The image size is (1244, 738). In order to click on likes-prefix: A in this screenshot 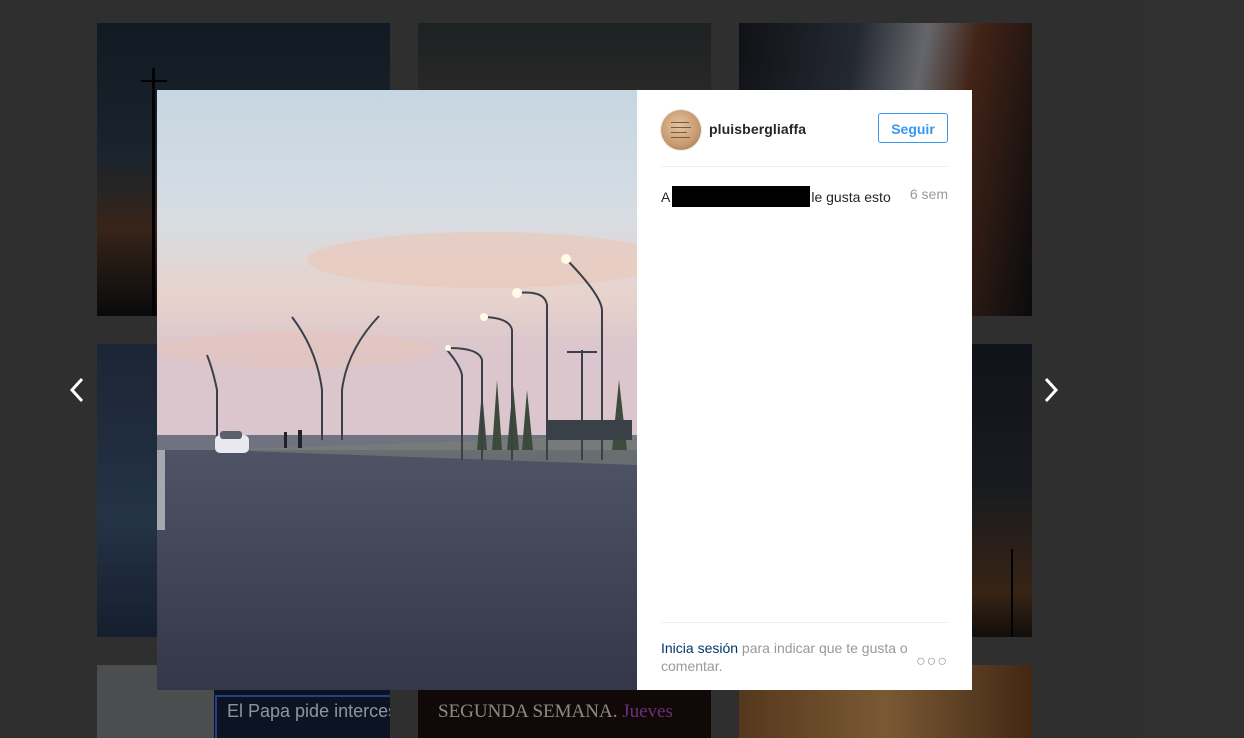, I will do `click(666, 197)`.